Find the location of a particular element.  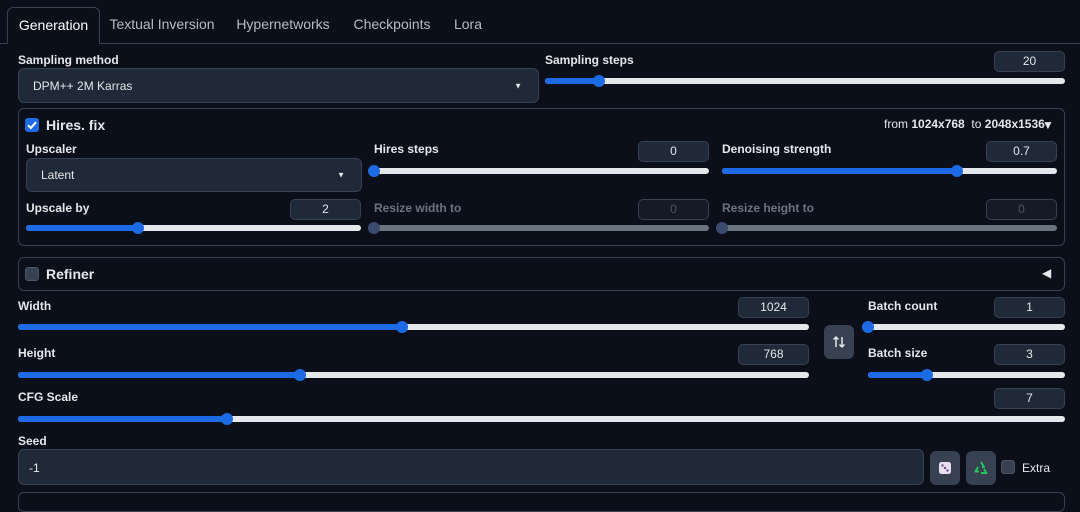

height-slider is located at coordinates (413, 375).